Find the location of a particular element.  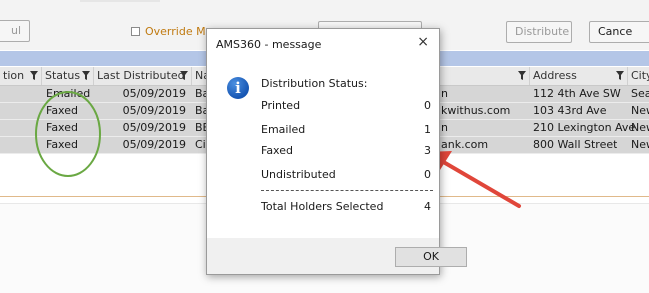

info-icon: i is located at coordinates (238, 88).